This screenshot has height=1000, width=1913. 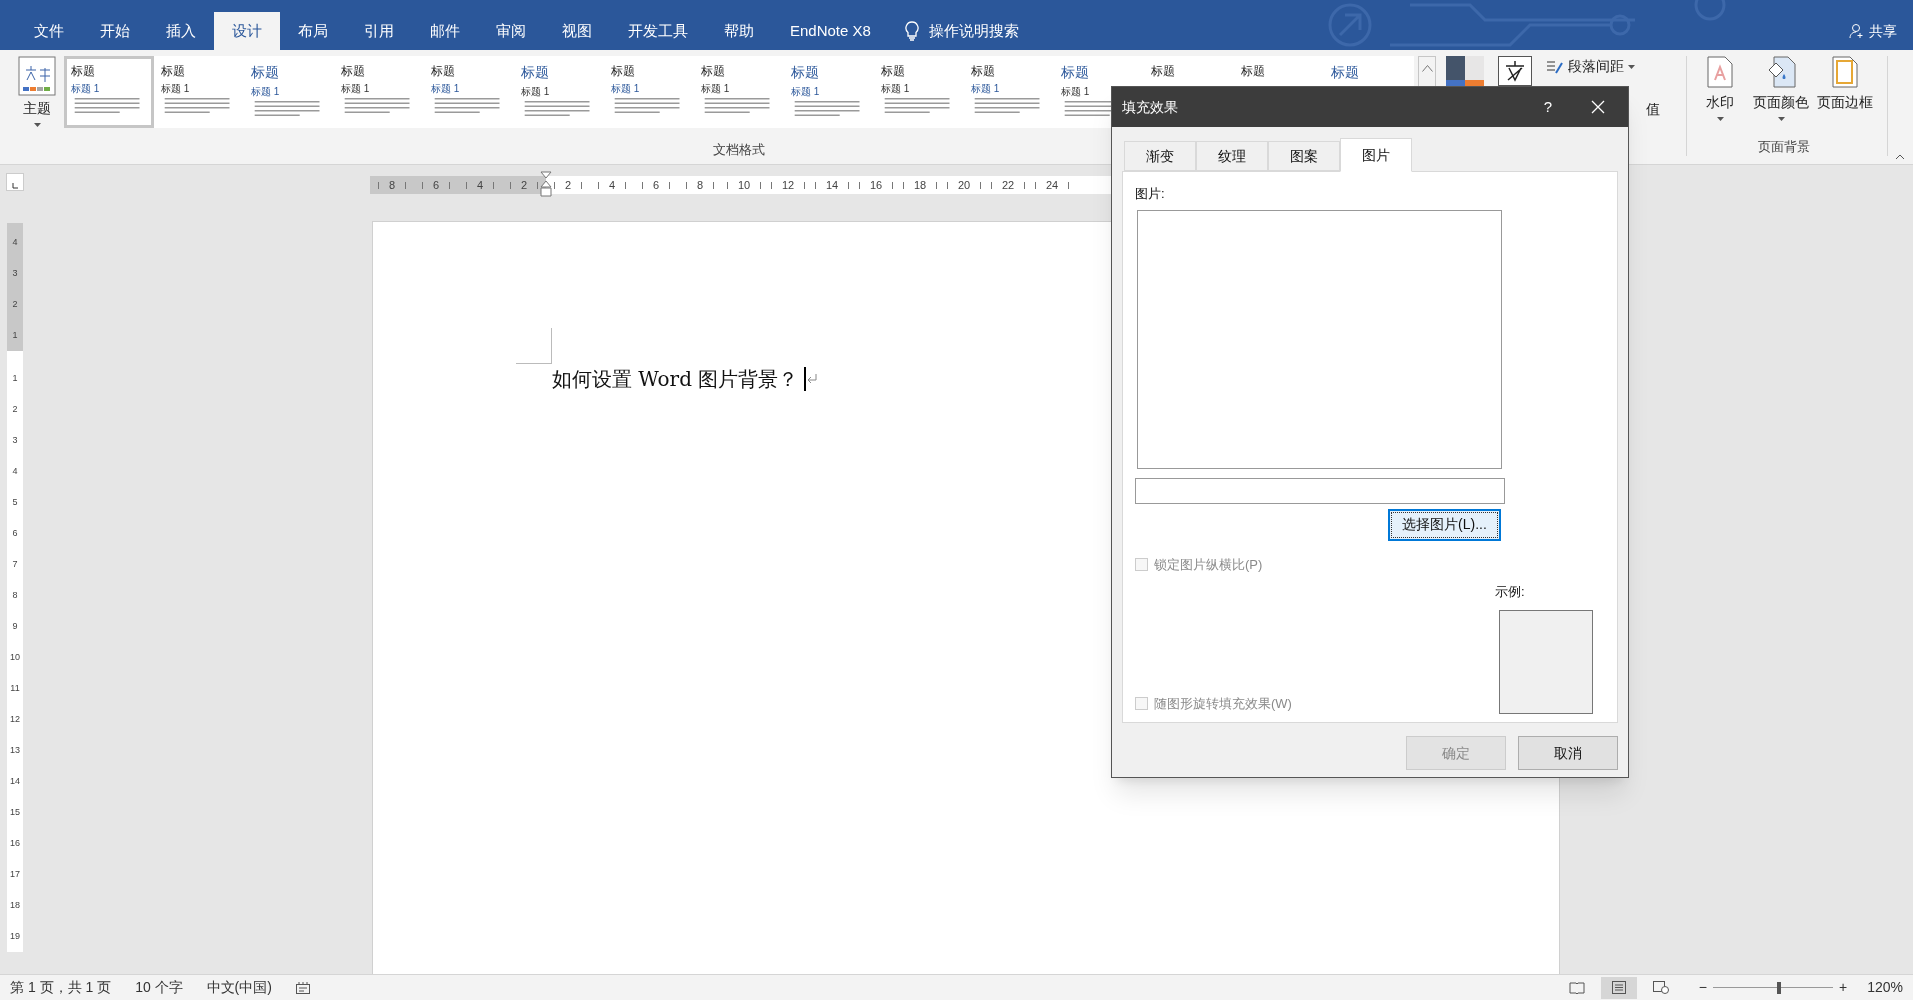 I want to click on document-text: 如何设置 Word 图片背景？, so click(x=675, y=379).